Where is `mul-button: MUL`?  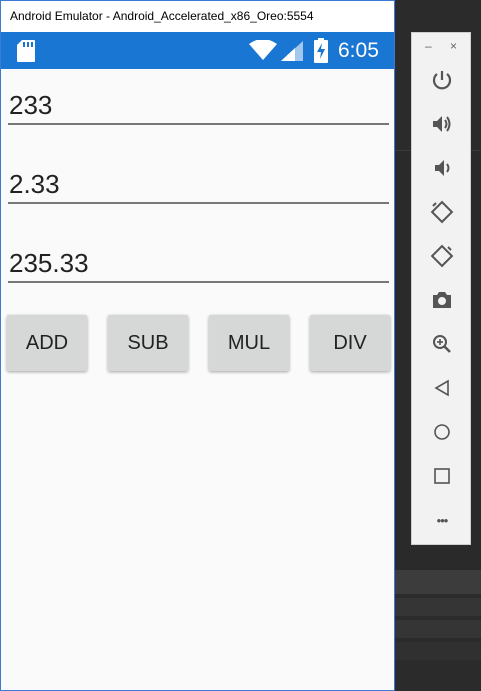 mul-button: MUL is located at coordinates (249, 343).